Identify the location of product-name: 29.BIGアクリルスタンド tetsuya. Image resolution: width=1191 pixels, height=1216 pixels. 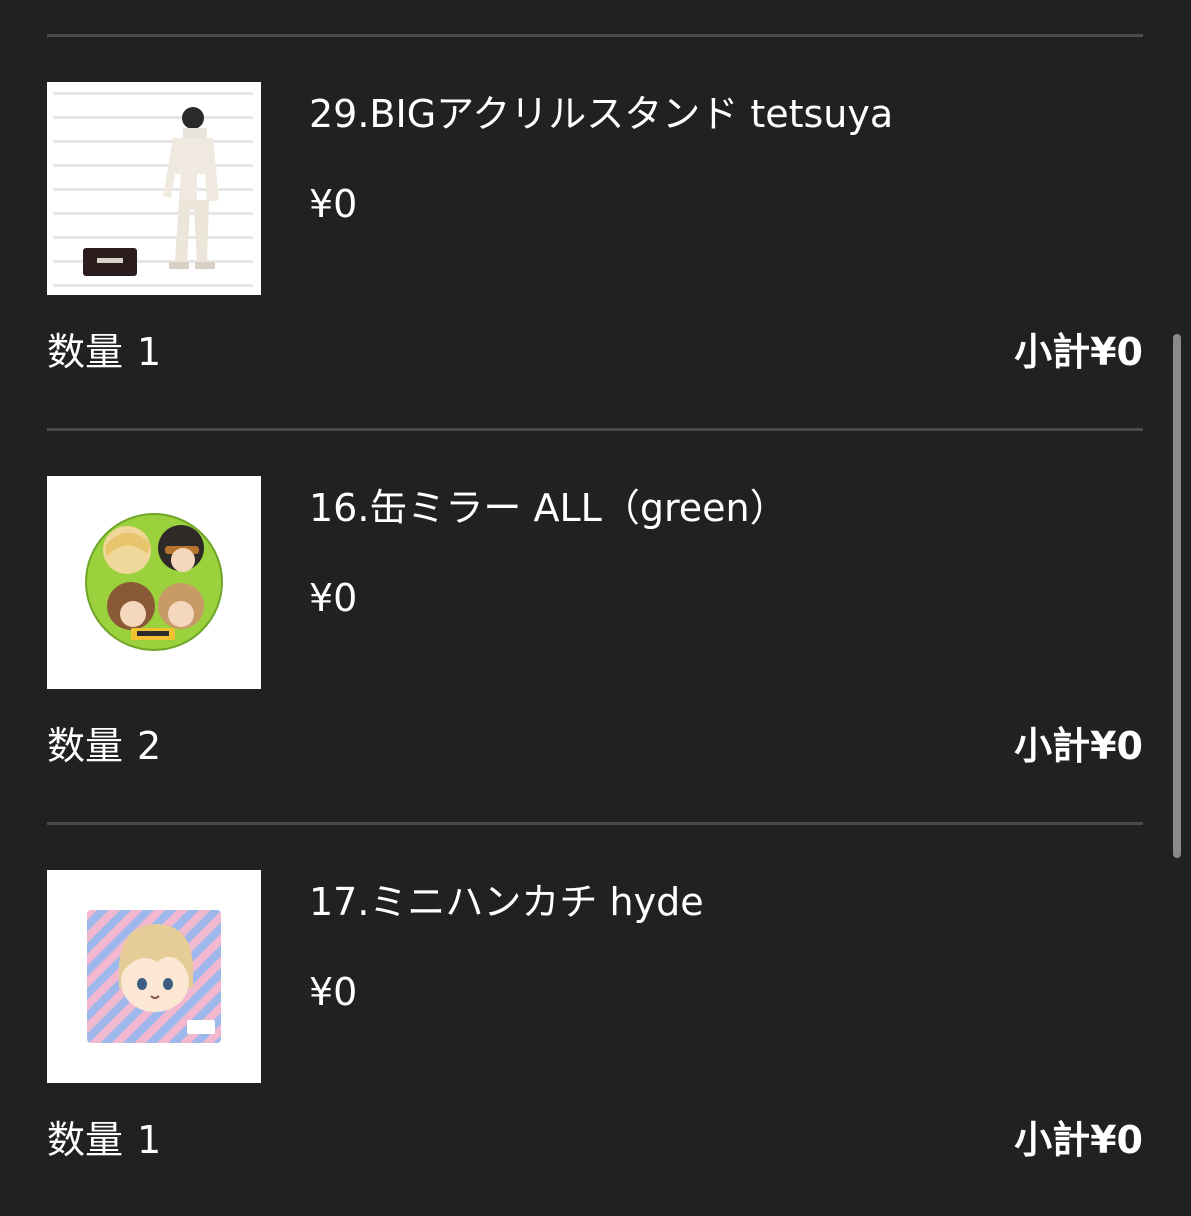
(601, 114).